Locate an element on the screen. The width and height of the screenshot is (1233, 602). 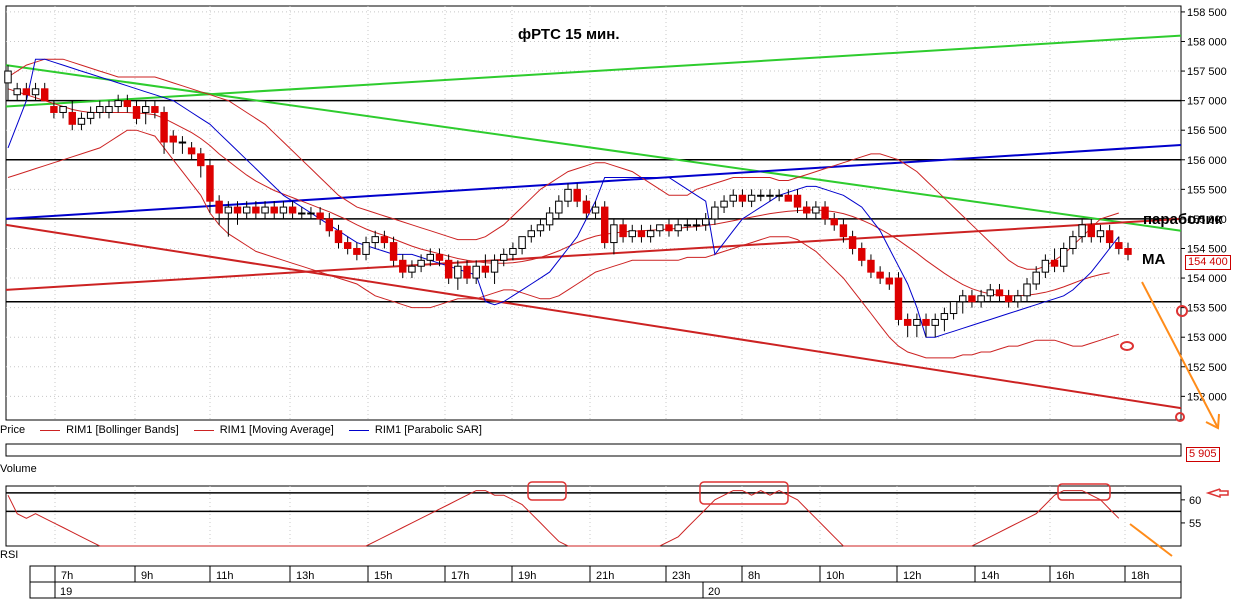
price-tick-label: 158 000 is located at coordinates (1207, 42).